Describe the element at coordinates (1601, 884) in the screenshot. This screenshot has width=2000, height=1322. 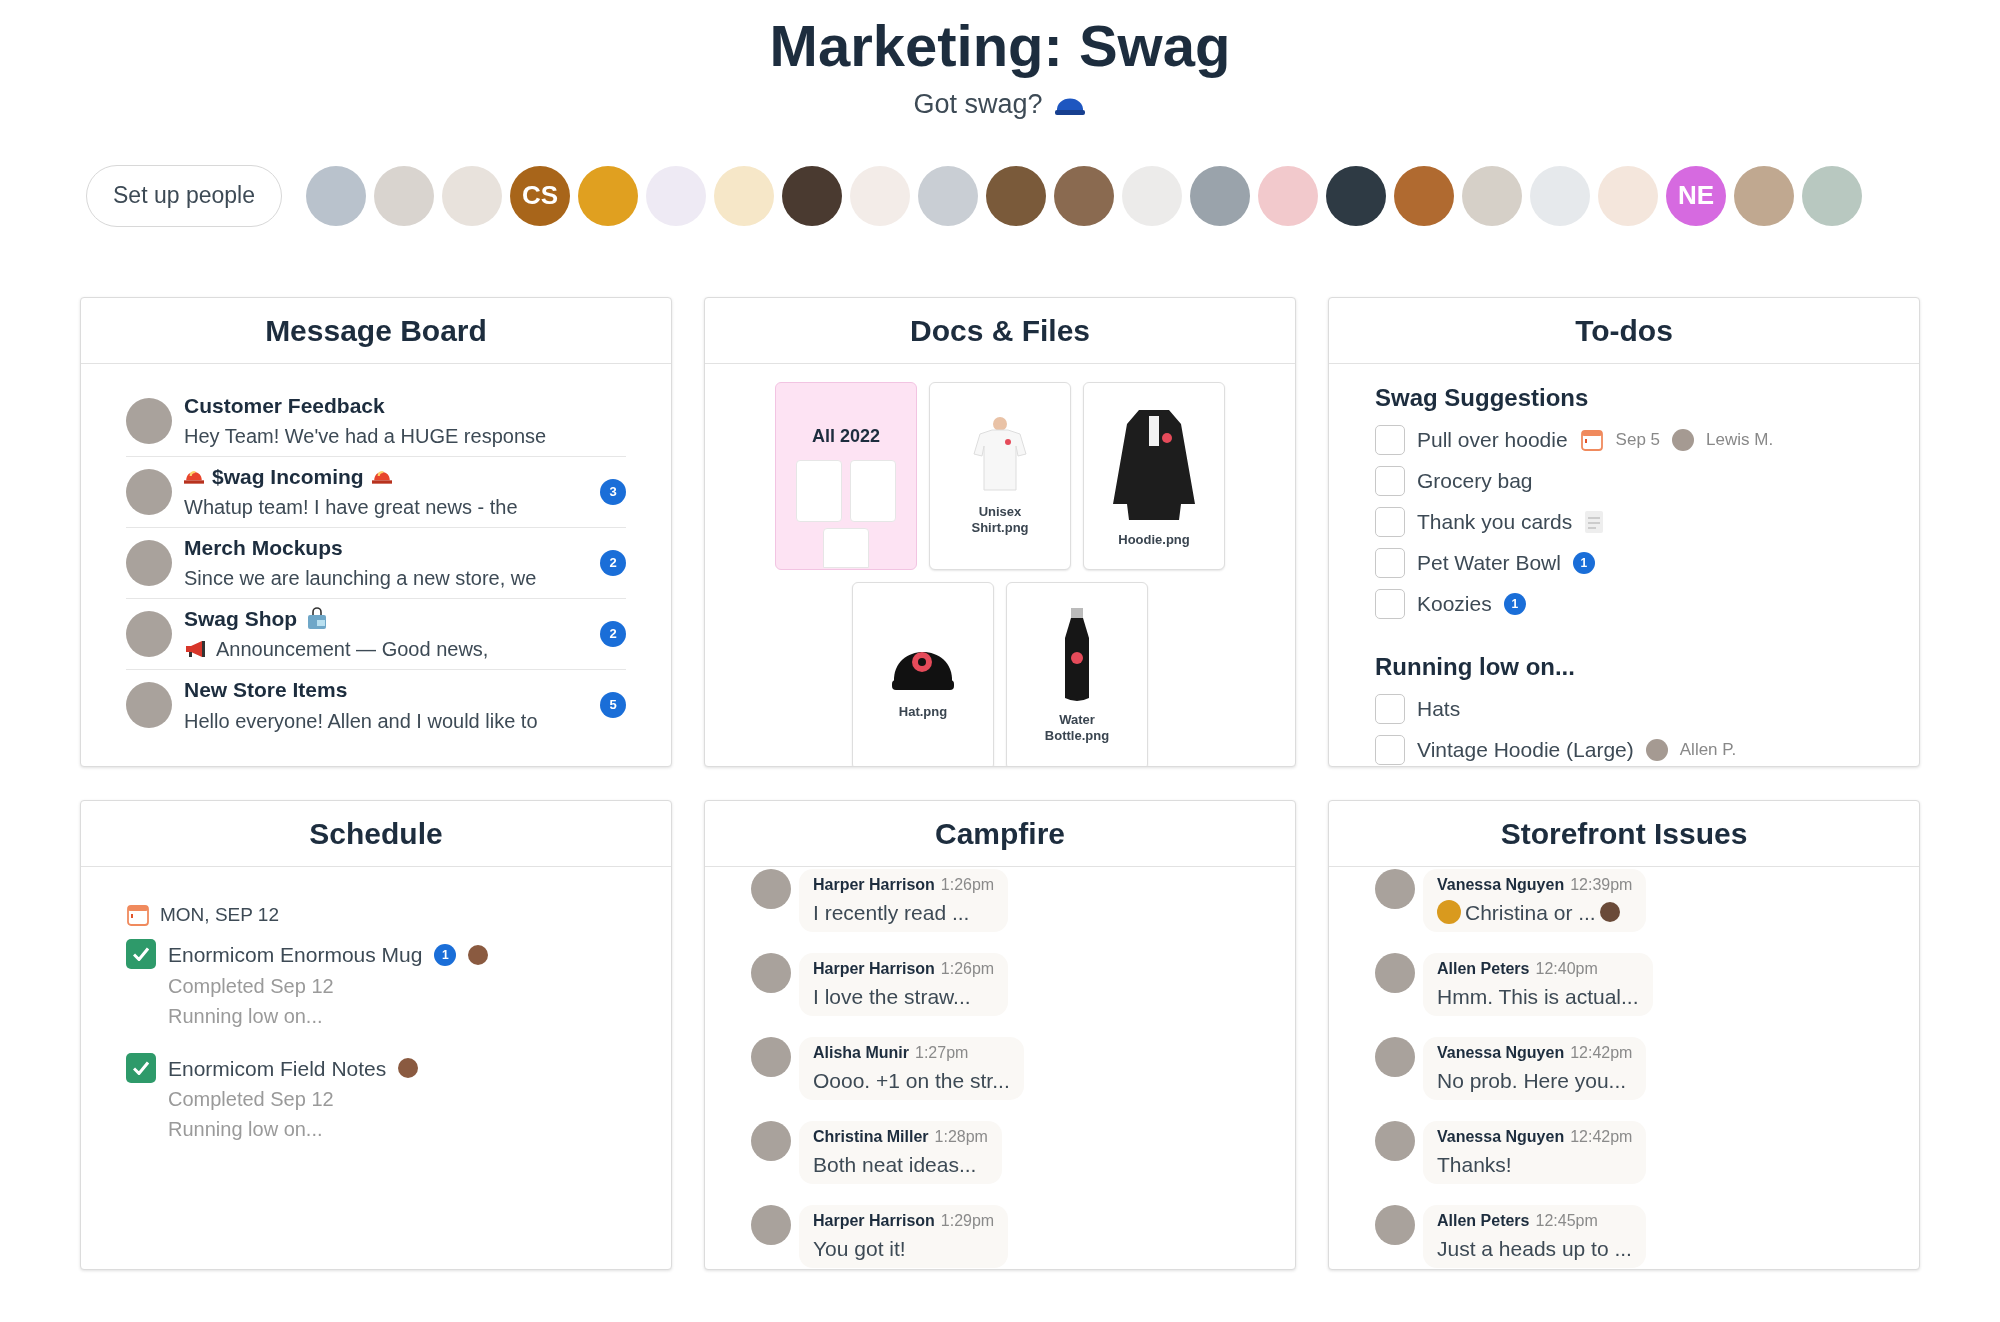
I see `chat-time: 12:39pm` at that location.